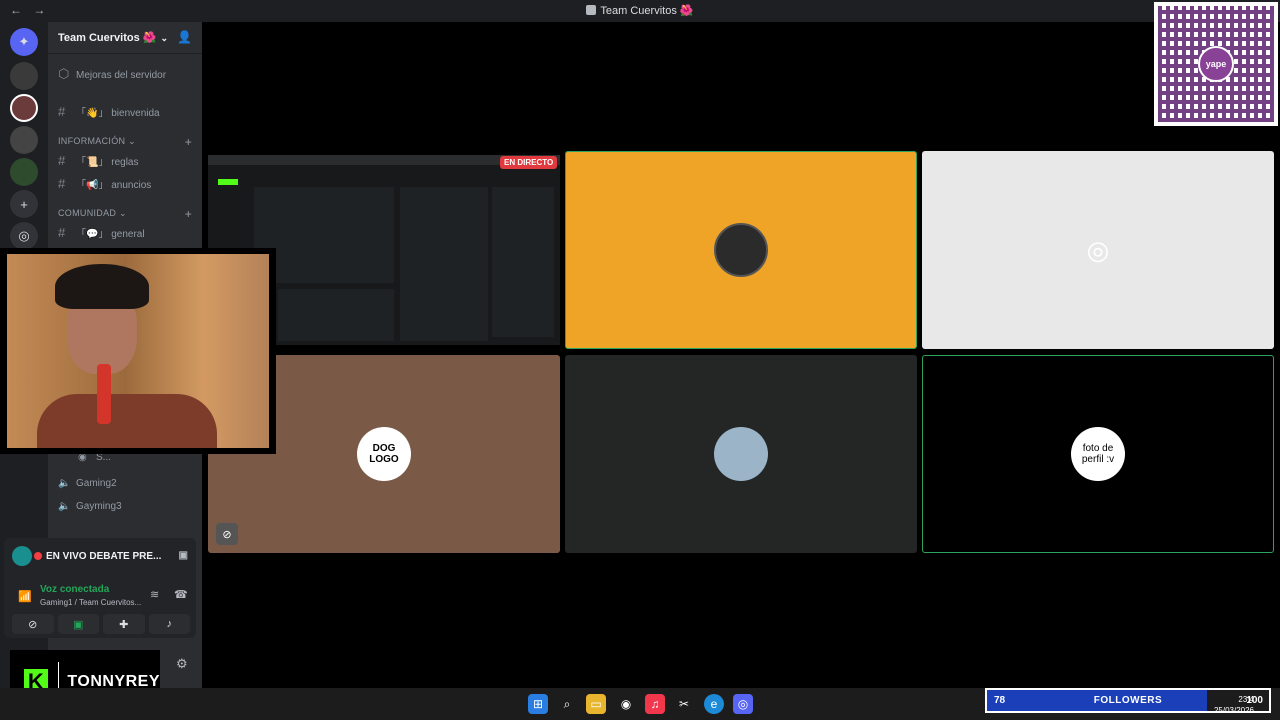 The height and width of the screenshot is (720, 1280). Describe the element at coordinates (743, 704) in the screenshot. I see `discord-taskbar-icon: ◎` at that location.